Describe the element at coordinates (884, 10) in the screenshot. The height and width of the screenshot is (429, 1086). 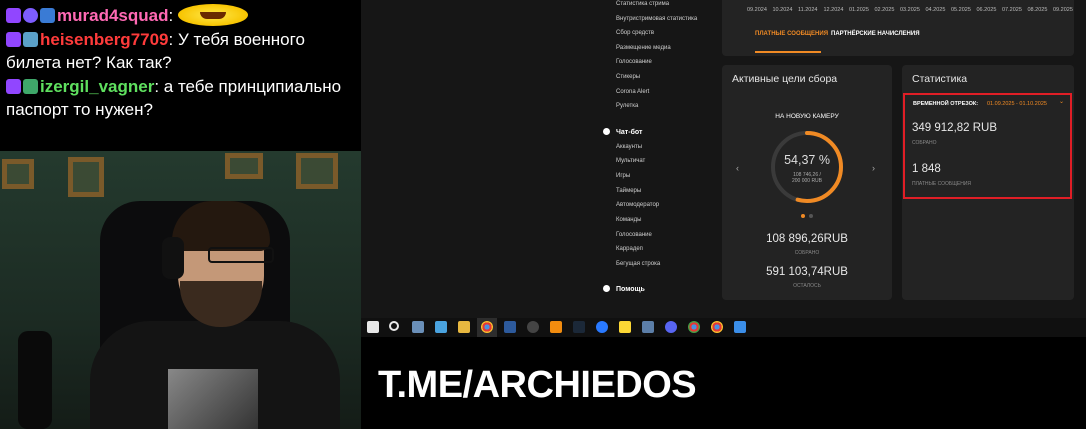
I see `chart-x-tick: 02.2025` at that location.